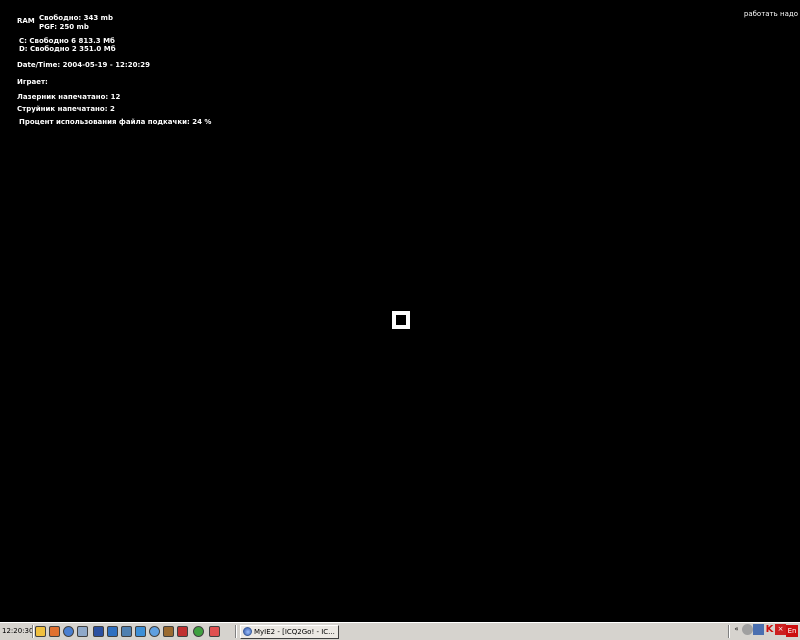  Describe the element at coordinates (126, 631) in the screenshot. I see `monitor-icon` at that location.